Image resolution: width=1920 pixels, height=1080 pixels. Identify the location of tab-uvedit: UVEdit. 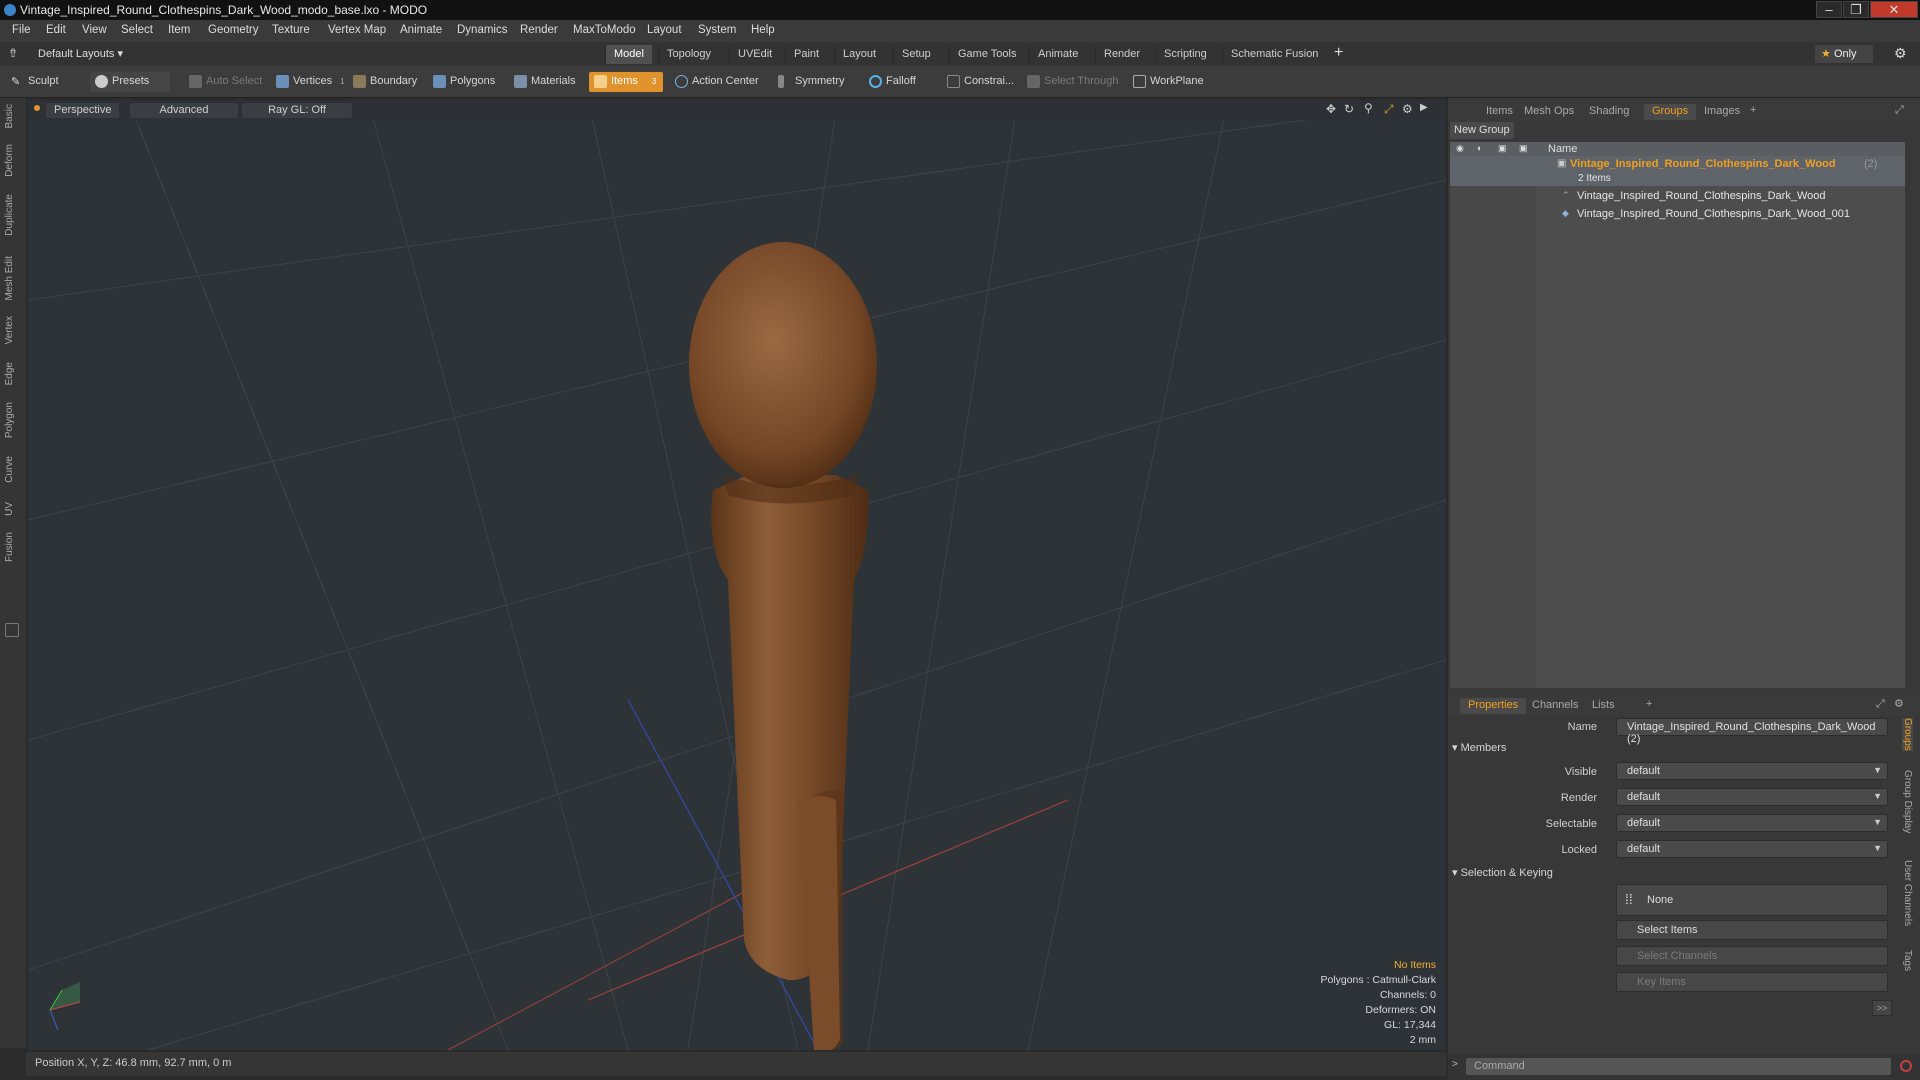
(754, 54).